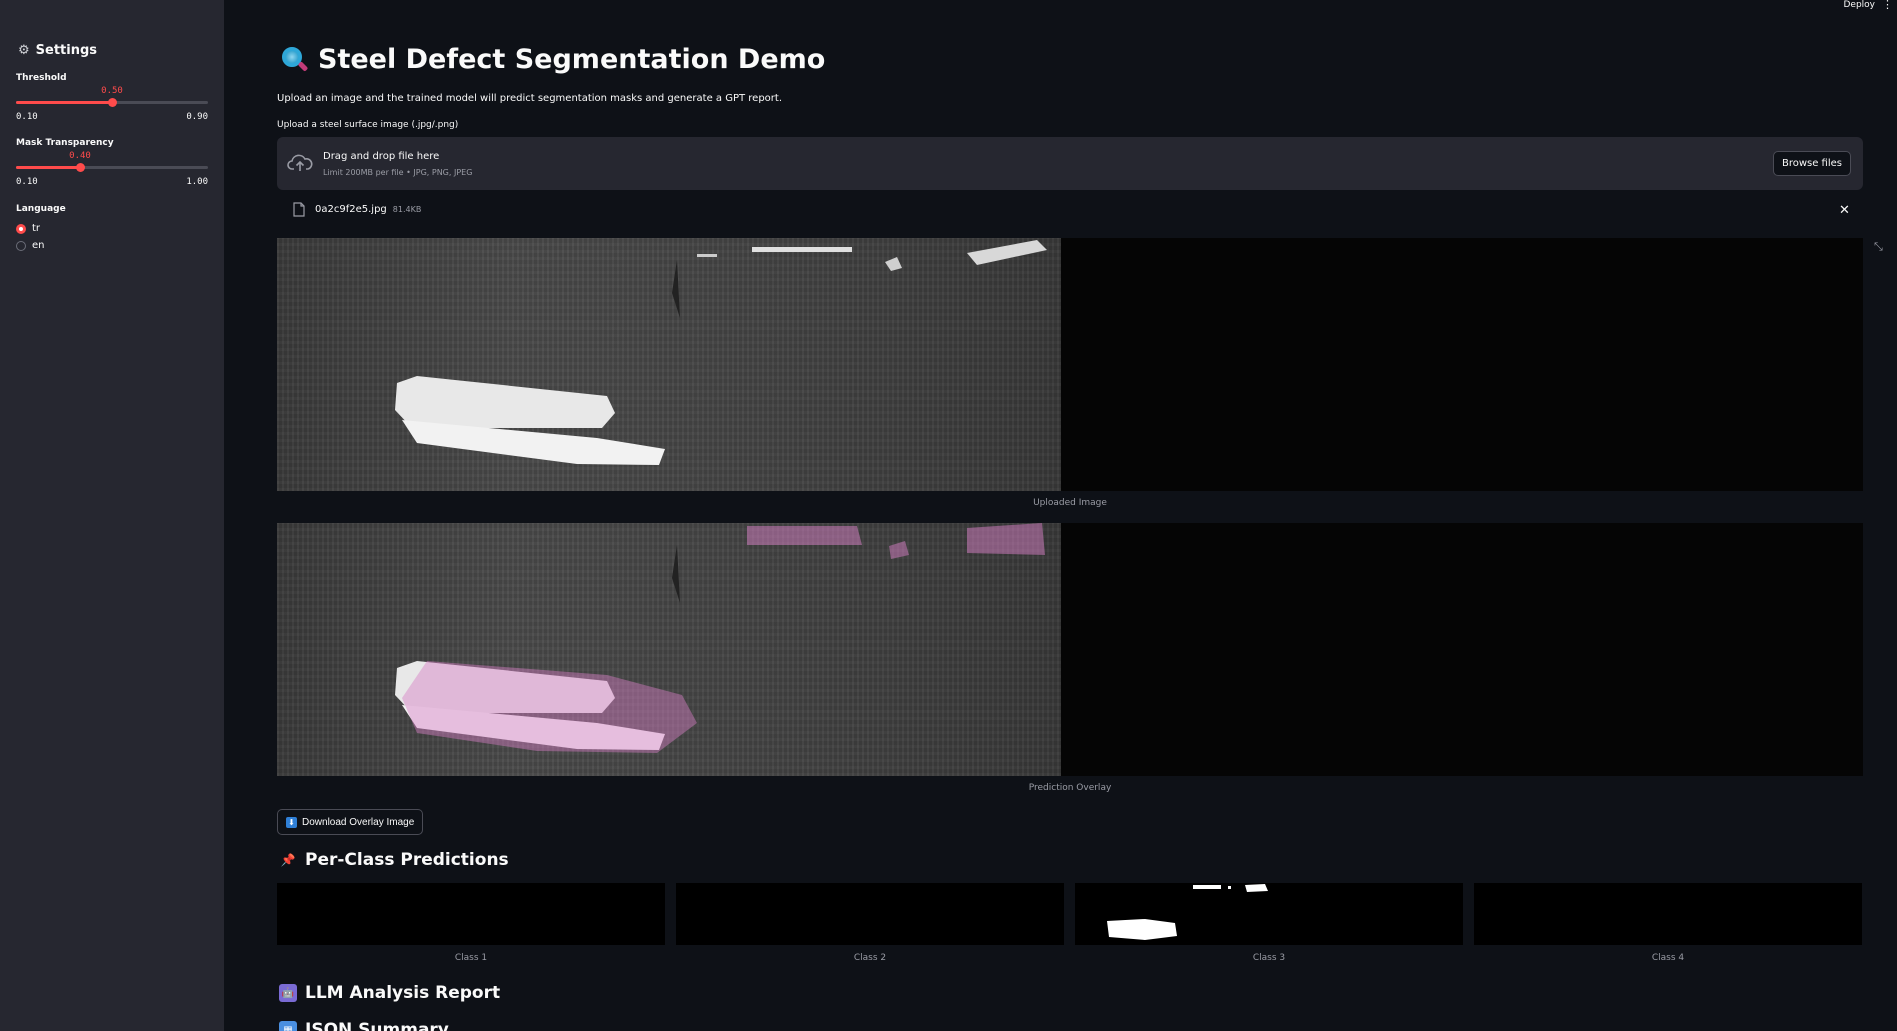 The height and width of the screenshot is (1031, 1897). I want to click on threshold-value: 0.50, so click(112, 91).